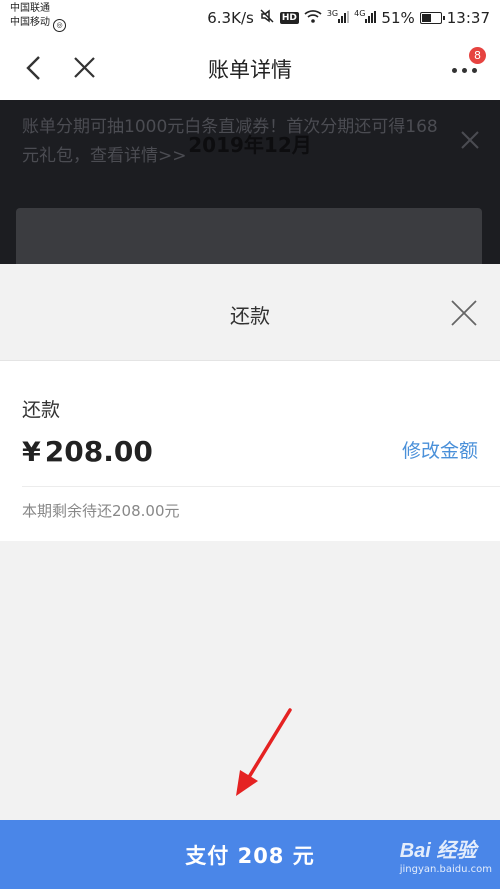  I want to click on currency-symbol: ¥, so click(31, 452).